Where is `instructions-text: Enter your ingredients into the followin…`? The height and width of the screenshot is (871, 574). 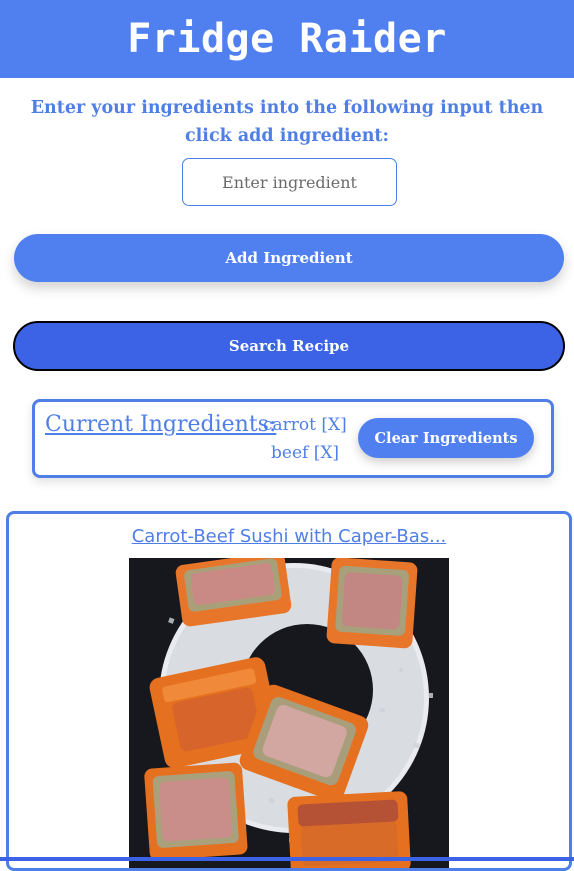
instructions-text: Enter your ingredients into the followin… is located at coordinates (287, 122).